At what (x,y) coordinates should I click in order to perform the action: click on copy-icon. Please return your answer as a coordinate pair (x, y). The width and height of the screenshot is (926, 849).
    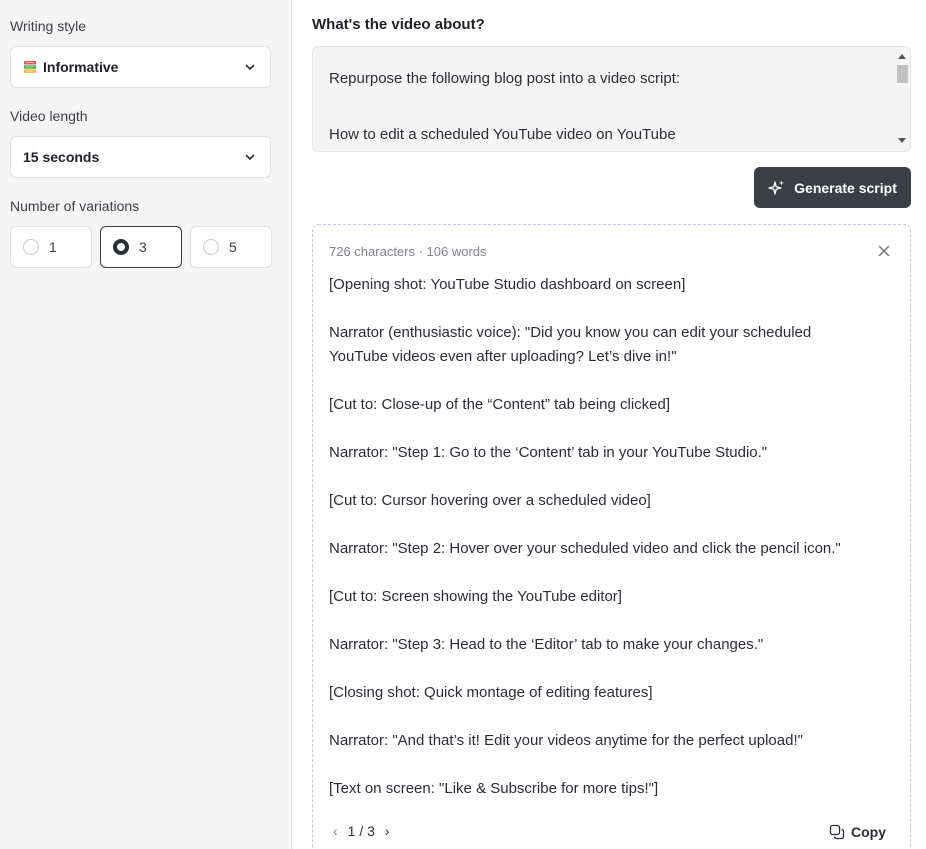
    Looking at the image, I should click on (837, 832).